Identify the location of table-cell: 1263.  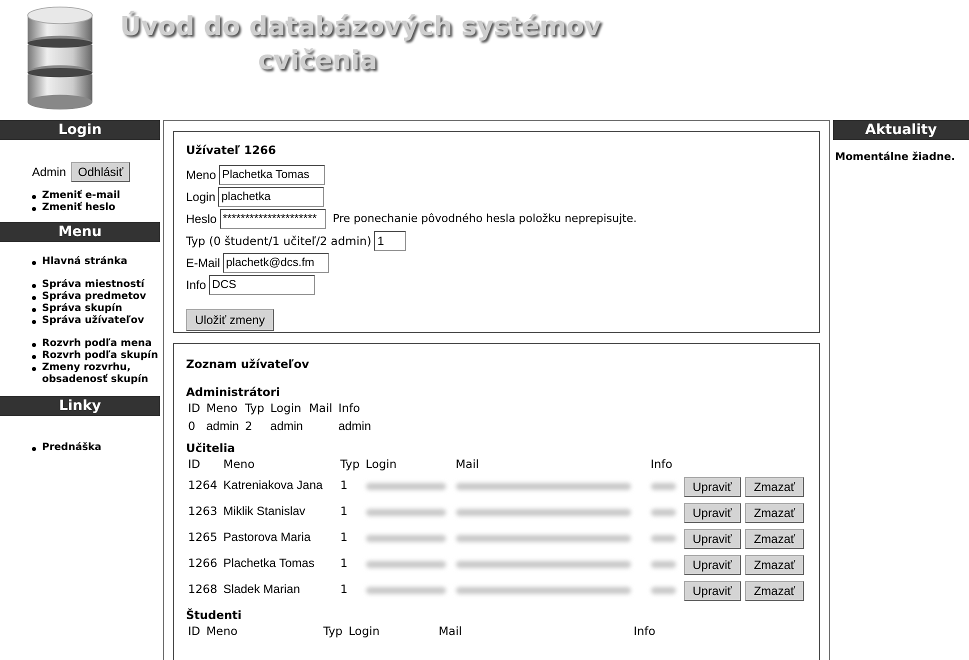
(203, 511).